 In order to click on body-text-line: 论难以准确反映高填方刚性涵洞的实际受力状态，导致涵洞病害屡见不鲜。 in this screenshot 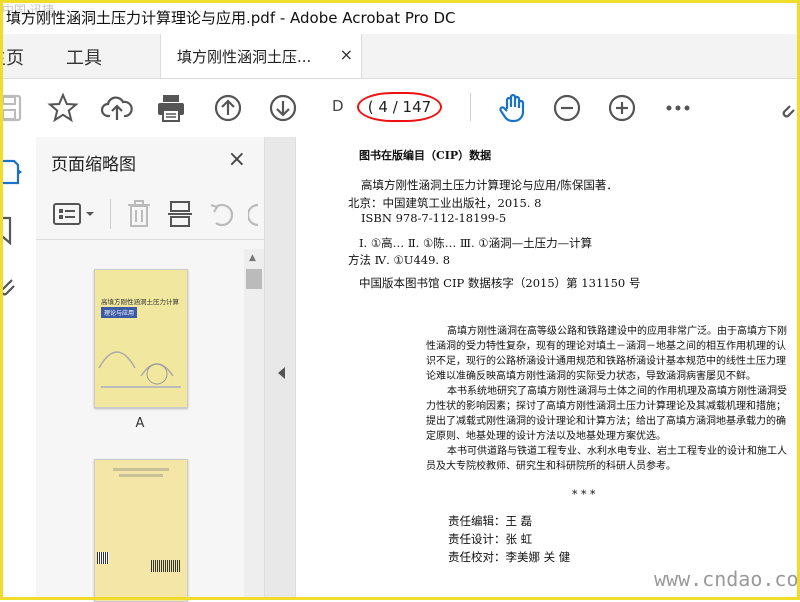, I will do `click(591, 376)`.